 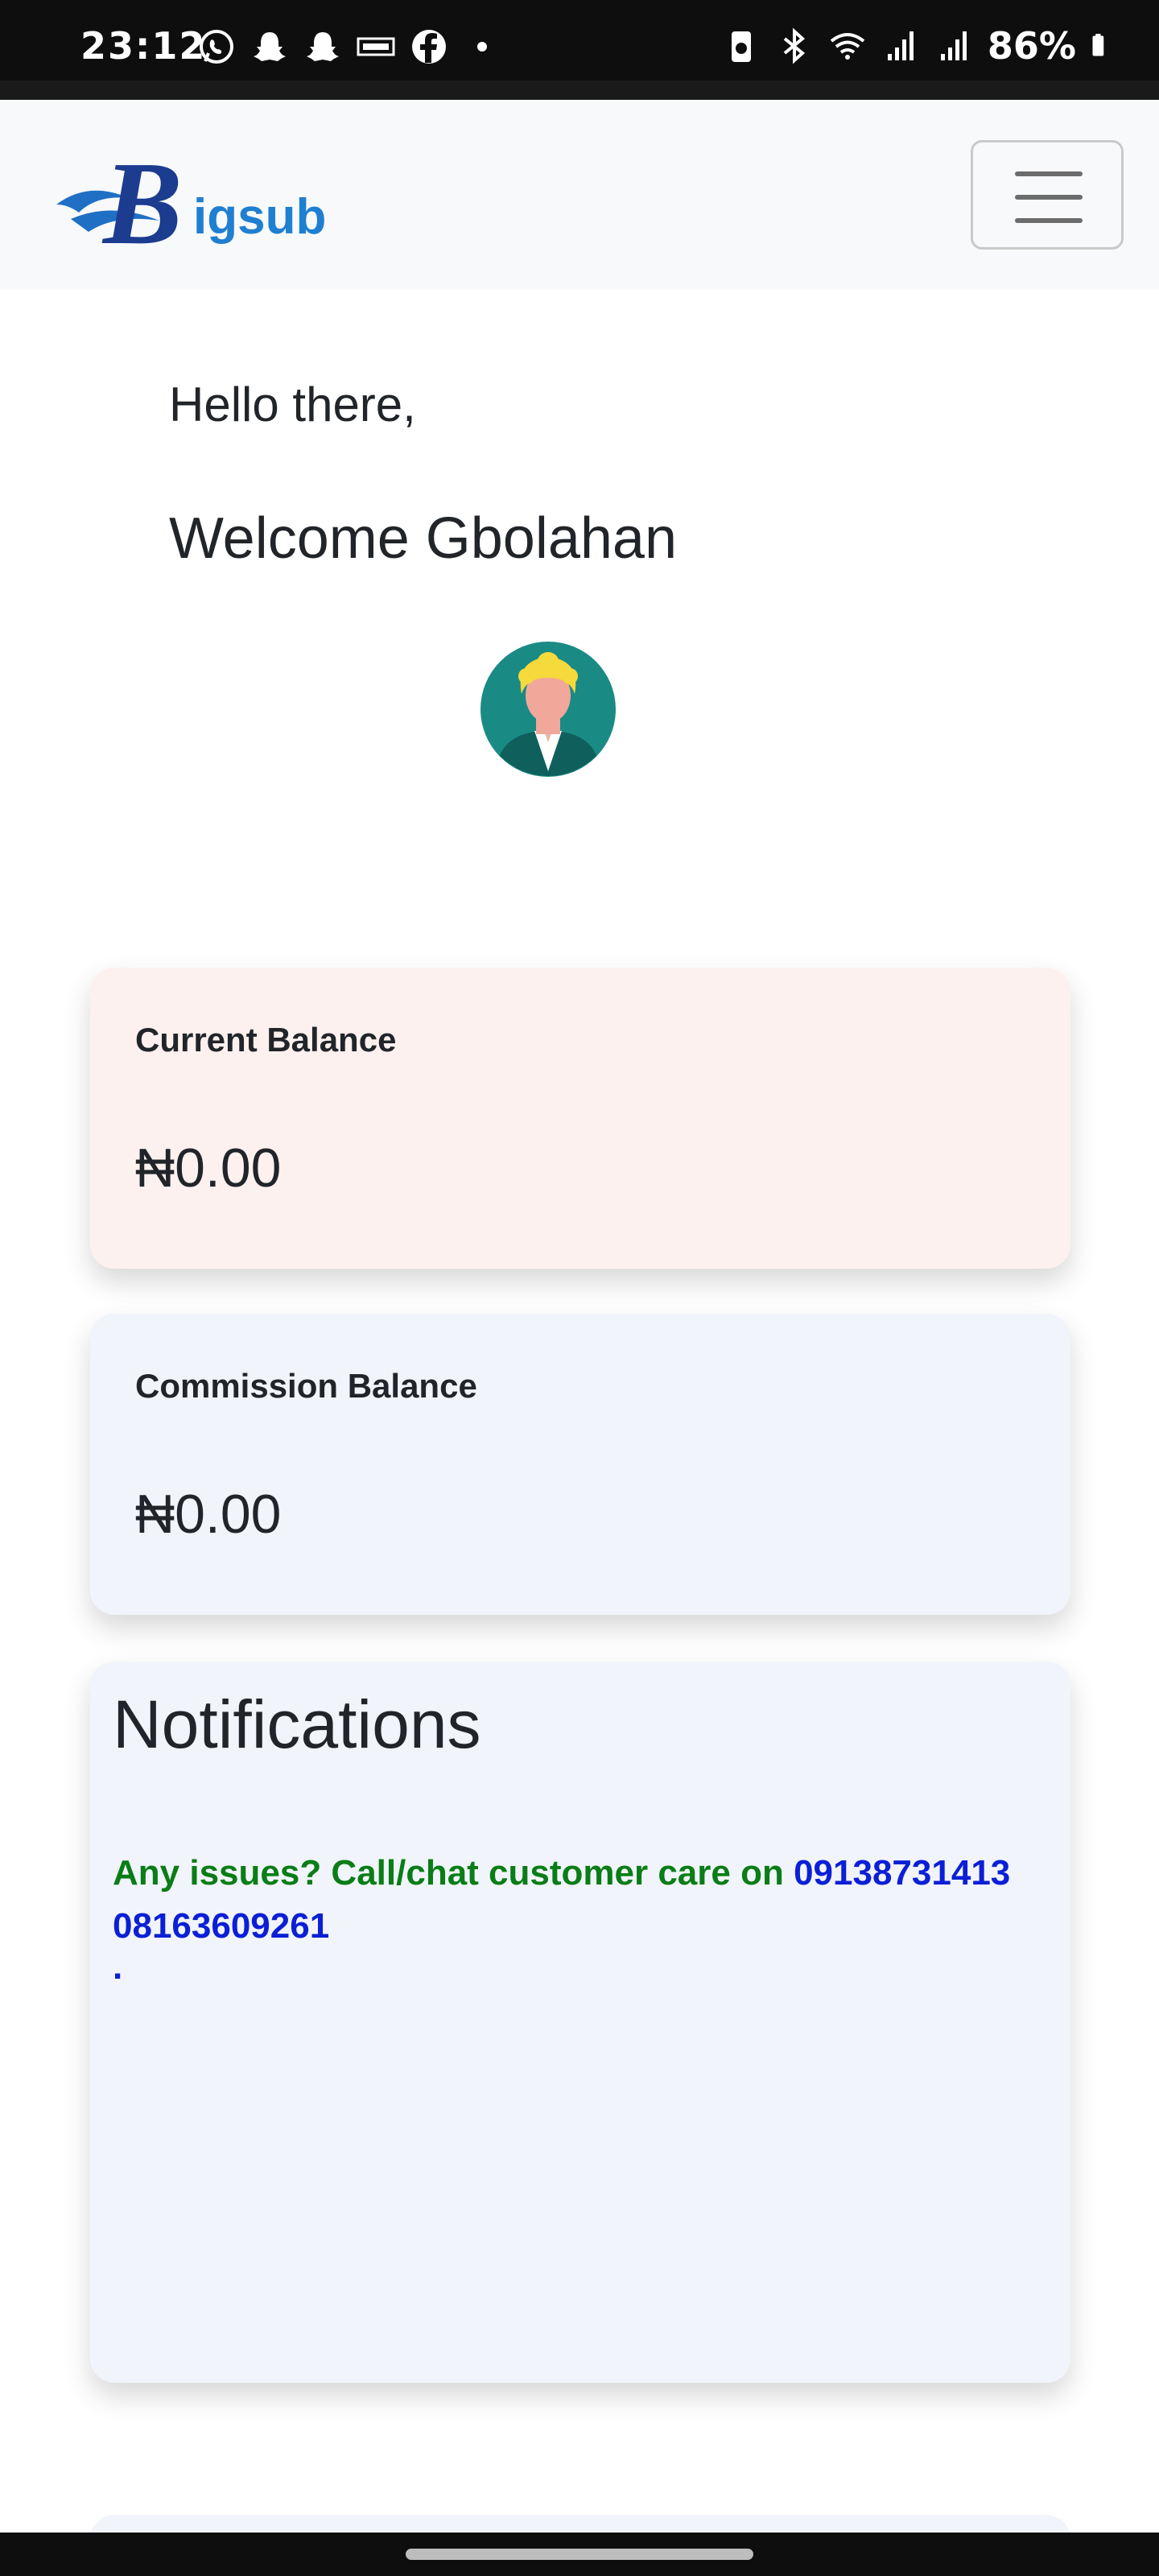 What do you see at coordinates (579, 90) in the screenshot?
I see `status-bar-divider` at bounding box center [579, 90].